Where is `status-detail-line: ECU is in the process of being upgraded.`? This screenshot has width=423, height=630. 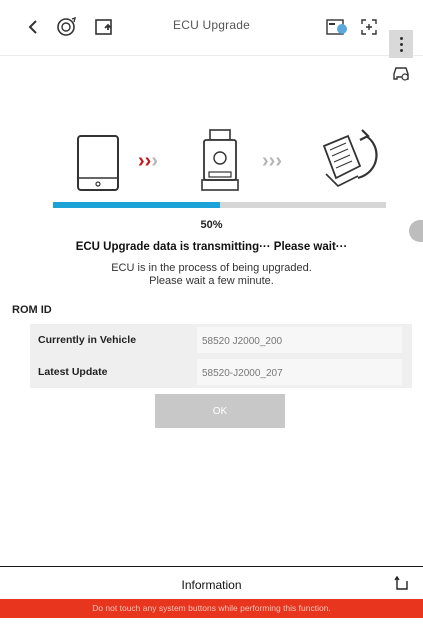
status-detail-line: ECU is in the process of being upgraded. is located at coordinates (211, 268).